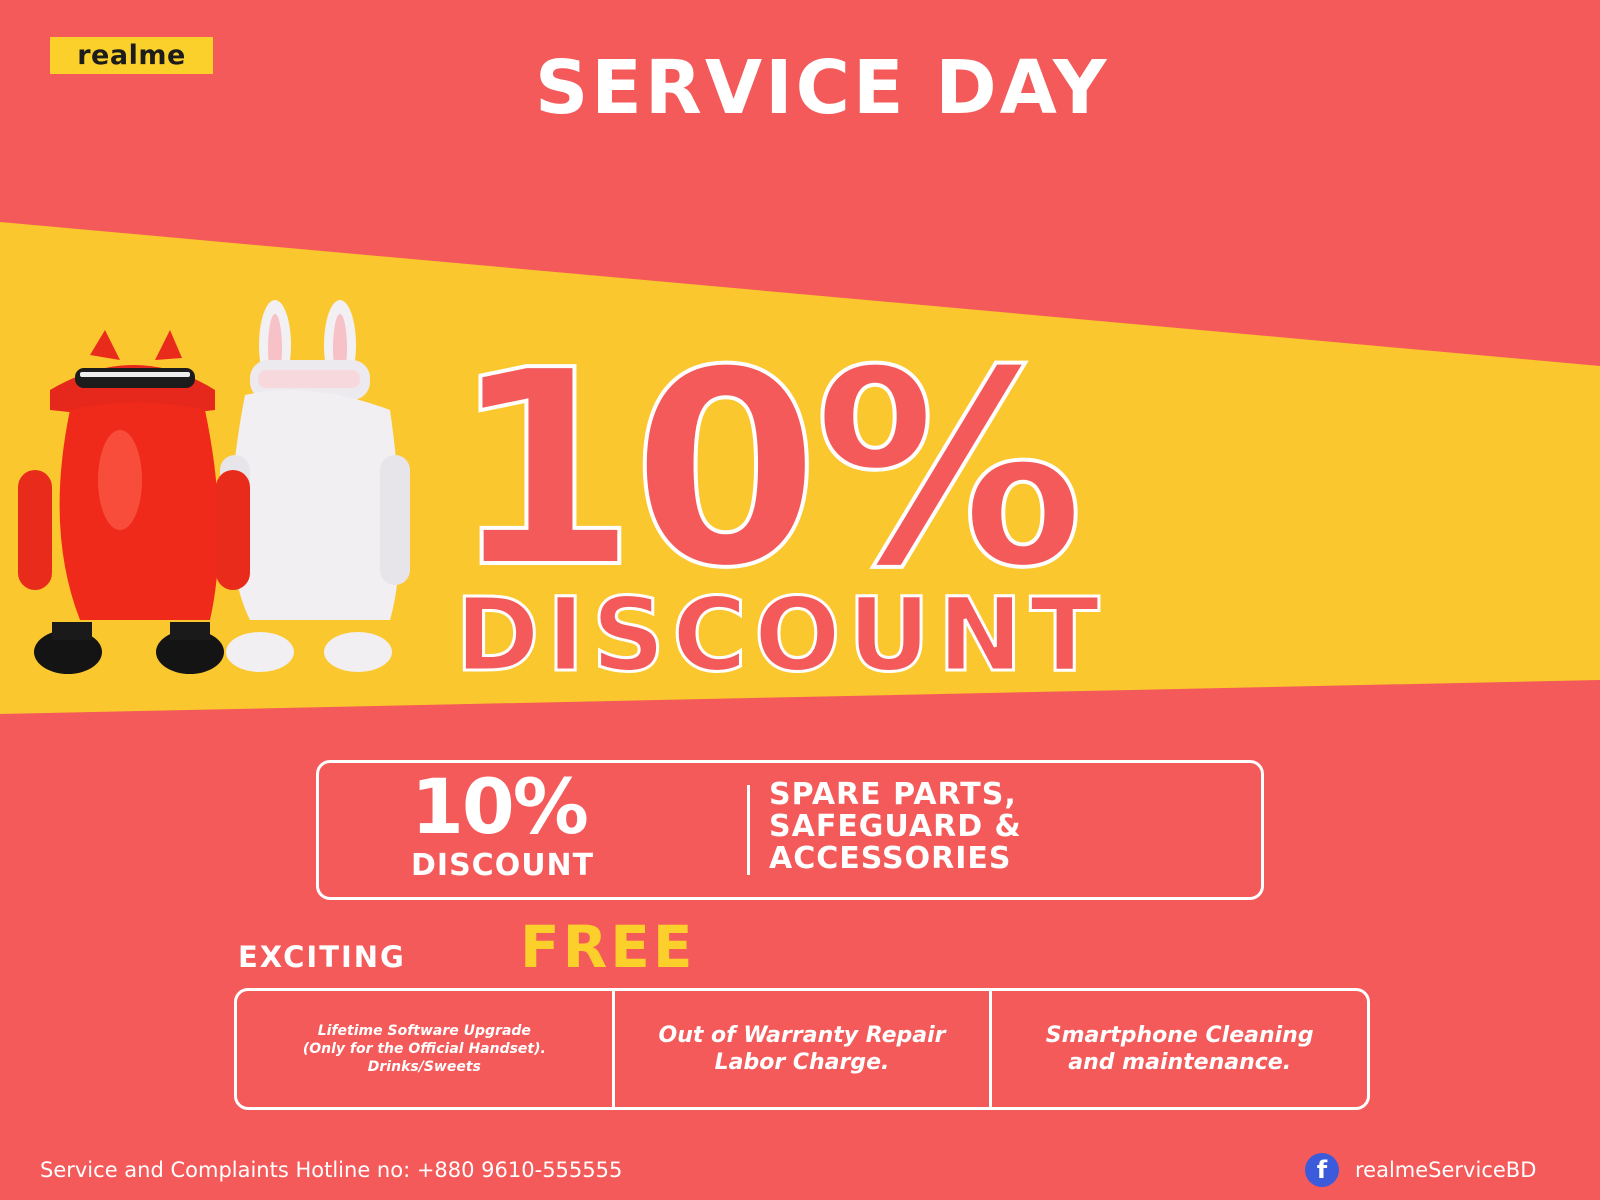  Describe the element at coordinates (822, 88) in the screenshot. I see `page-title: SERVICE DAY` at that location.